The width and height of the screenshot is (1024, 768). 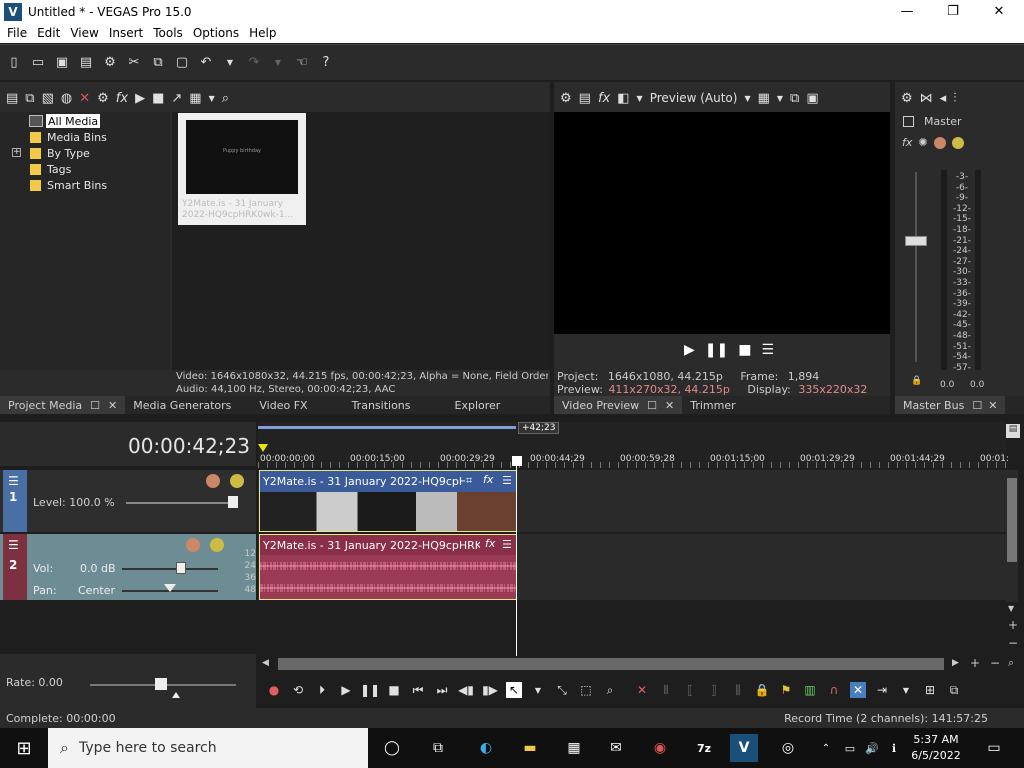 What do you see at coordinates (469, 481) in the screenshot?
I see `crop-icon: ⌗` at bounding box center [469, 481].